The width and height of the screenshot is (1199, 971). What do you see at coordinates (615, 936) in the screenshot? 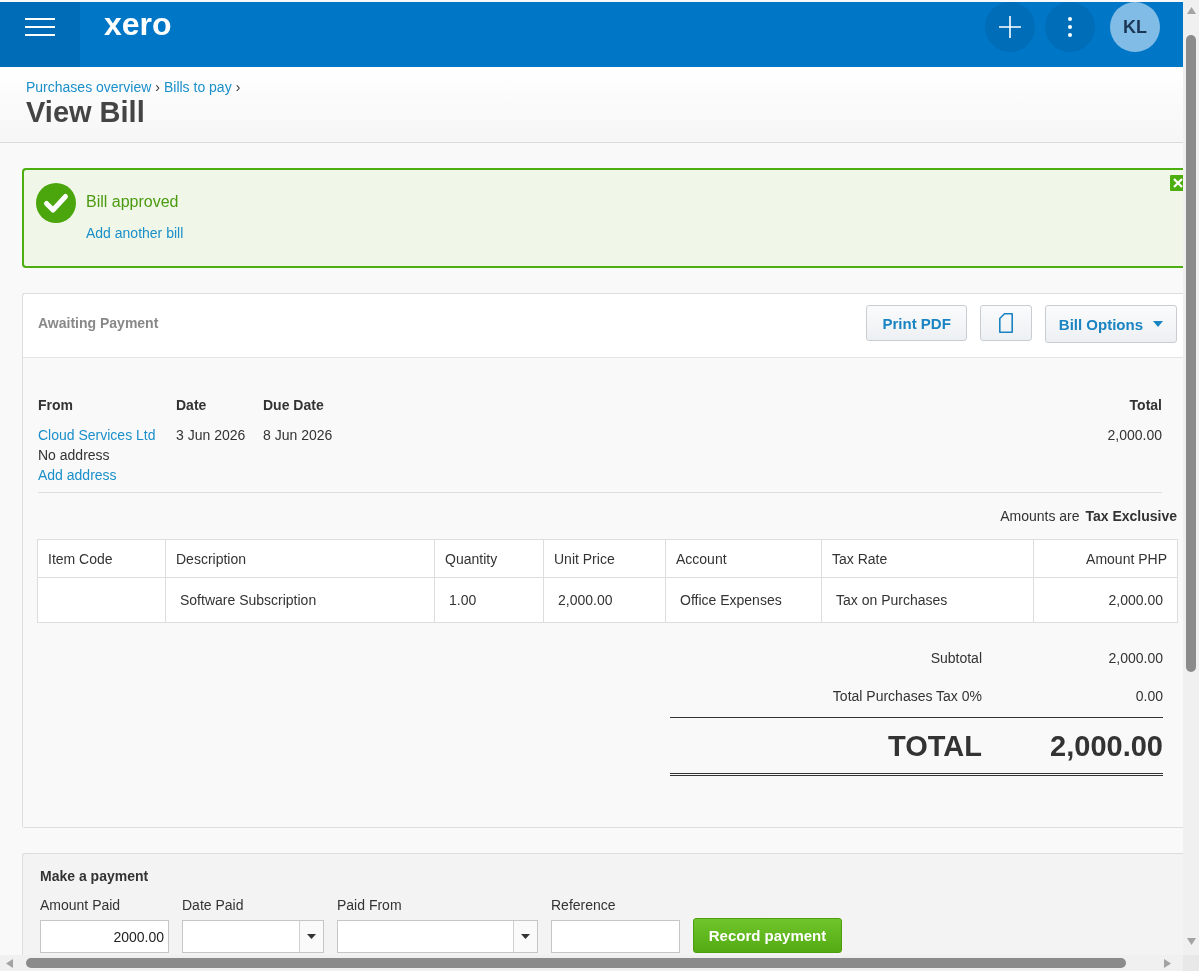
I see `reference-field` at bounding box center [615, 936].